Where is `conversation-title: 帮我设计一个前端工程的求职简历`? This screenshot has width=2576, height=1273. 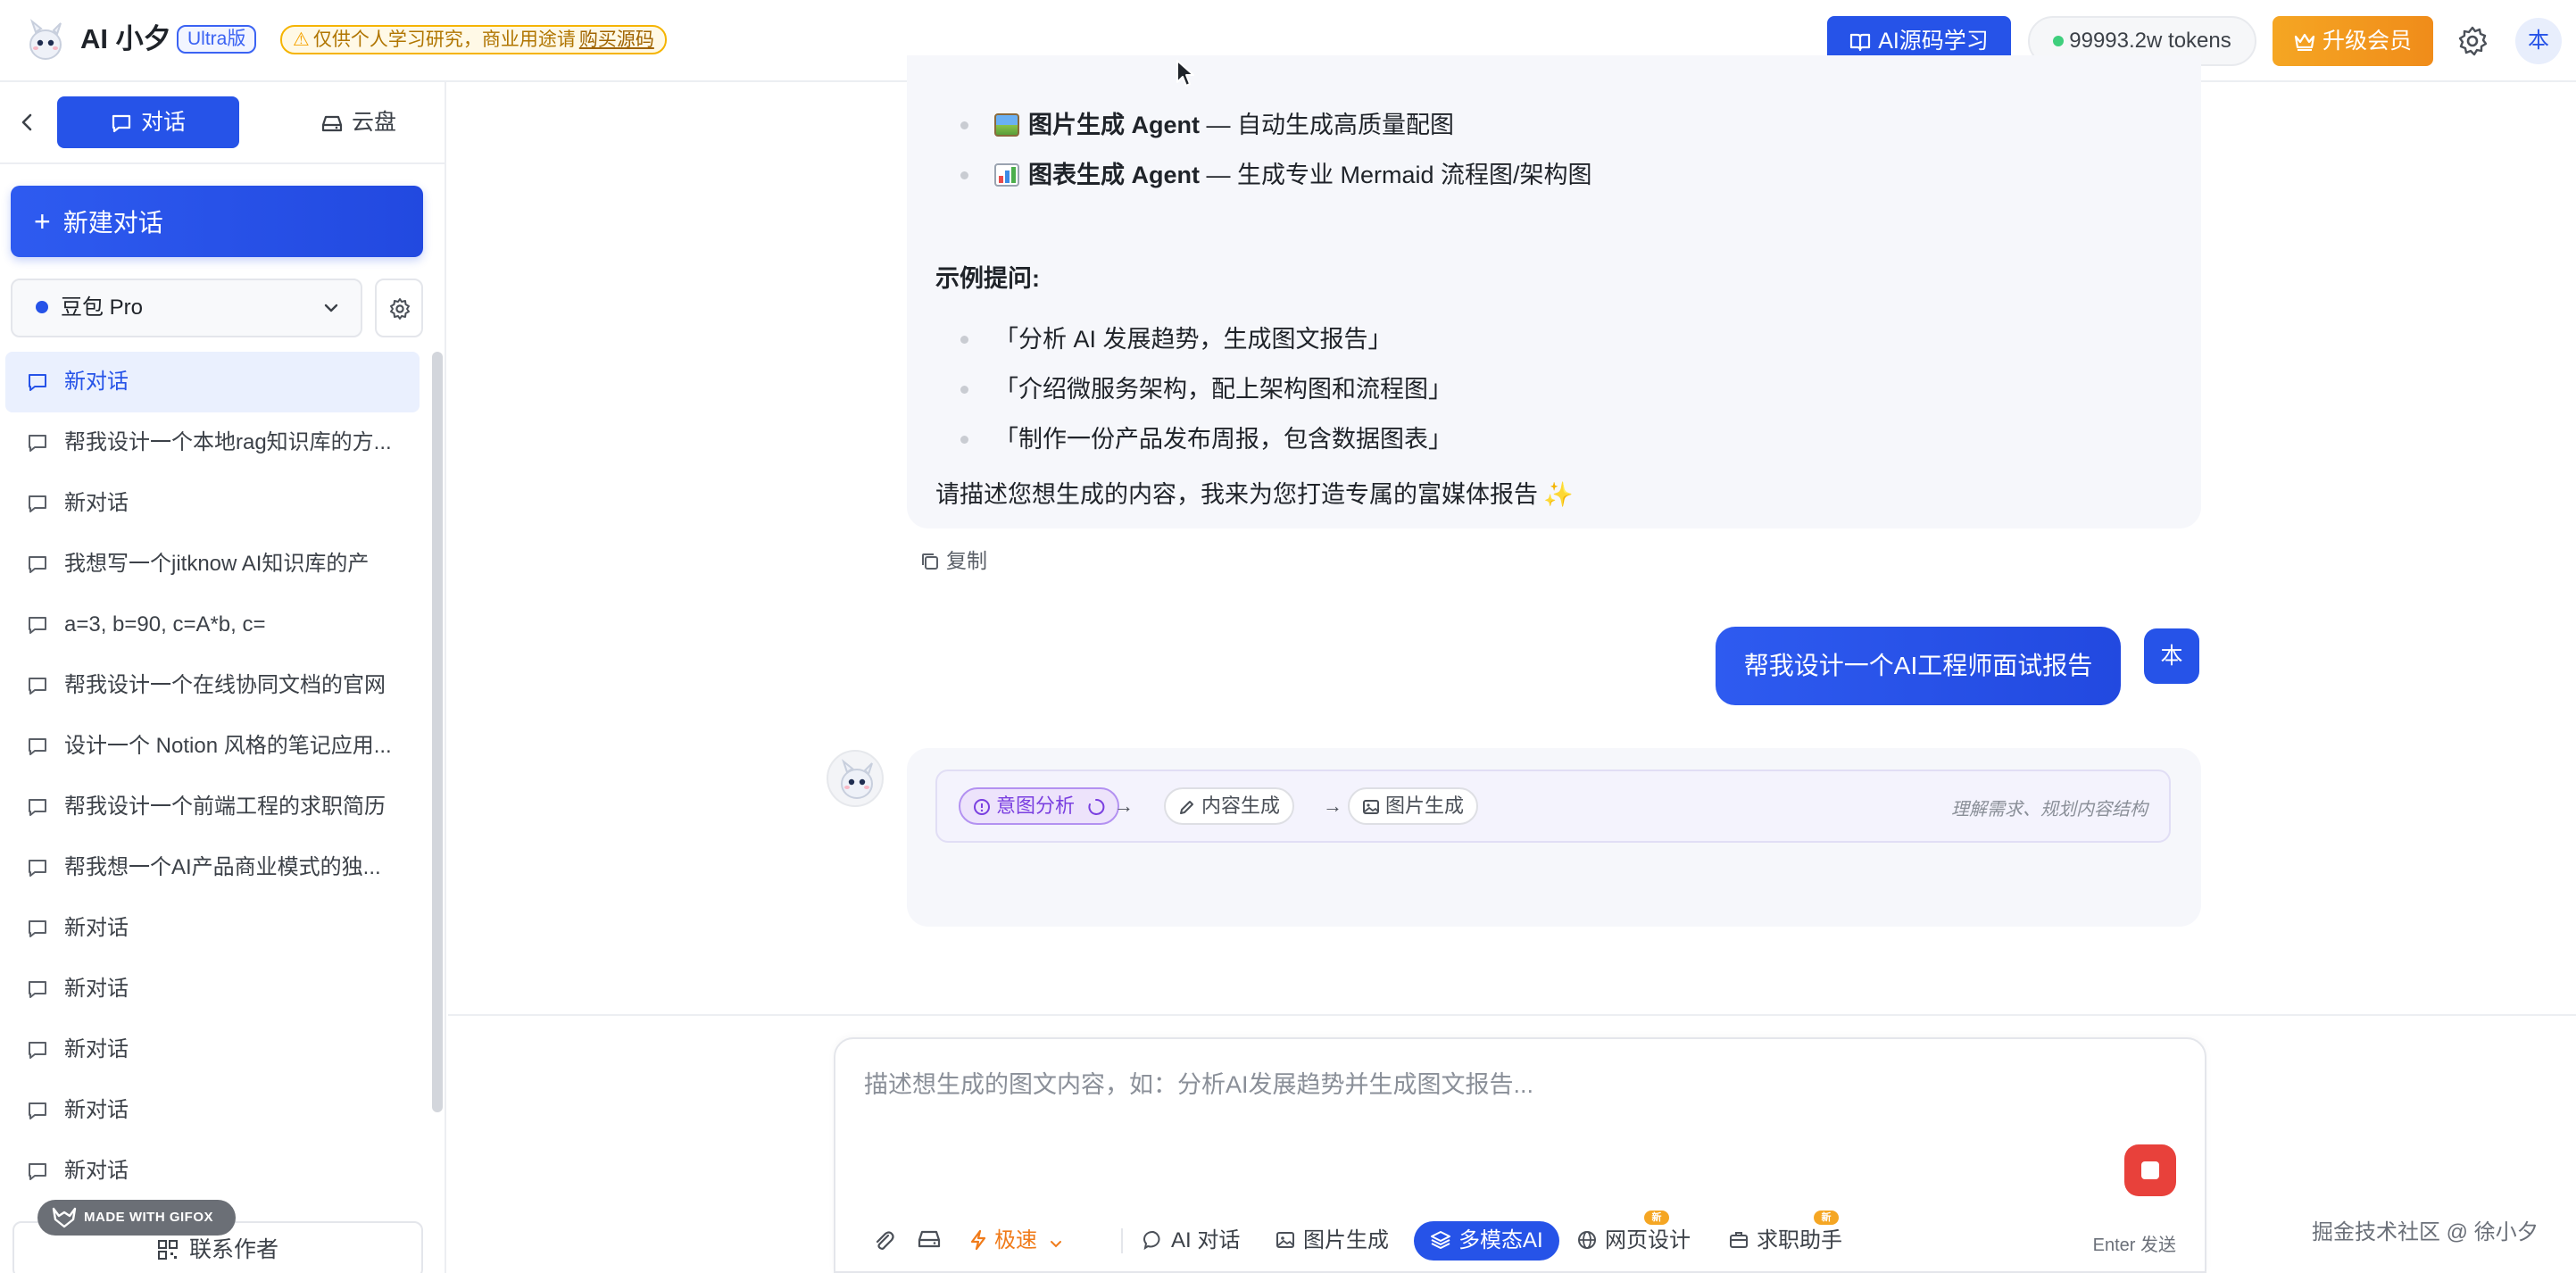
conversation-title: 帮我设计一个前端工程的求职简历 is located at coordinates (225, 807).